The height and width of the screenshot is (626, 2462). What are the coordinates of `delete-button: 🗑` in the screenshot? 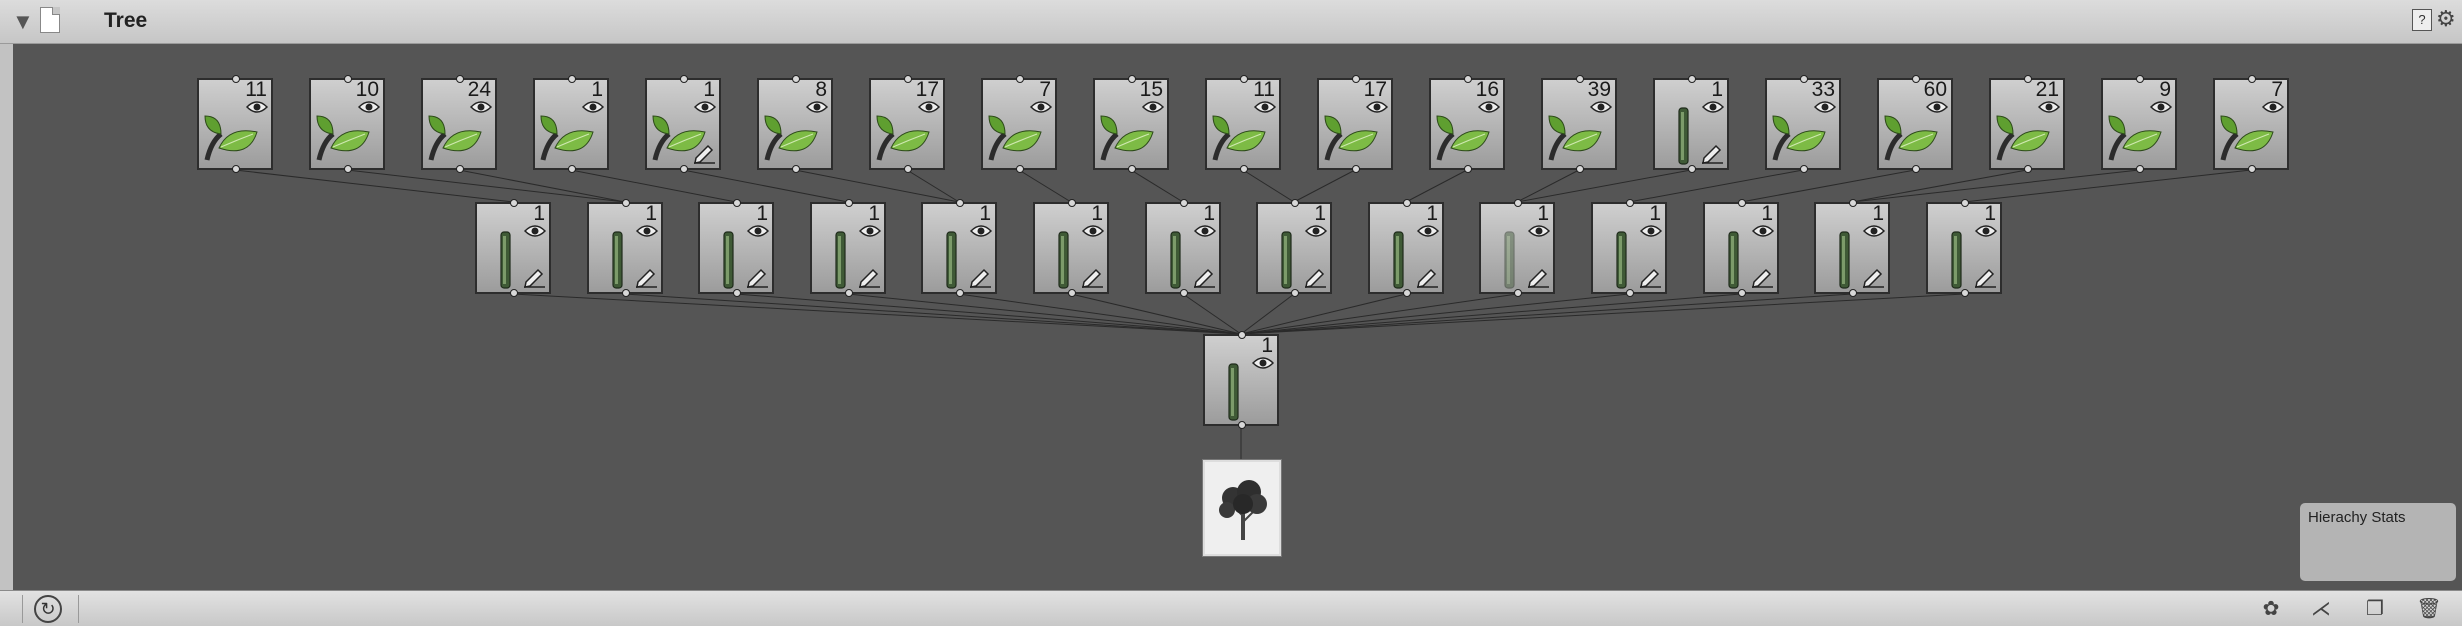 It's located at (2429, 609).